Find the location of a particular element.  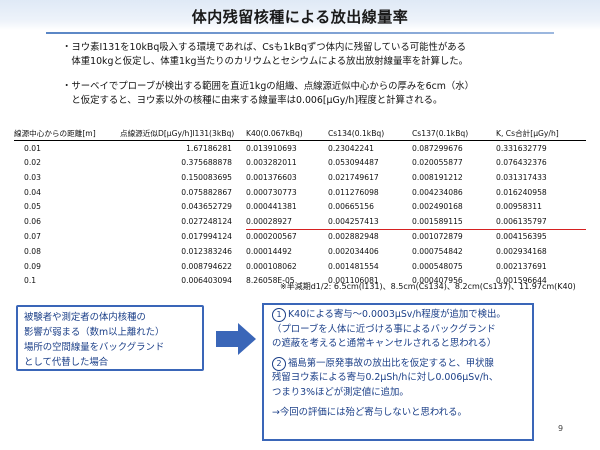

cell-k40: 0.000200567 is located at coordinates (271, 237).